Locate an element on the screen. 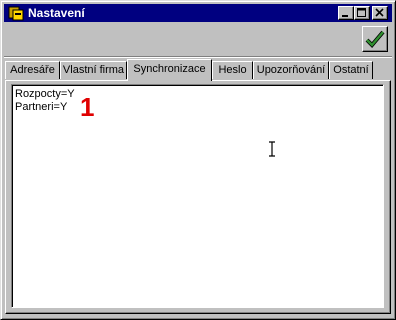  close-button is located at coordinates (380, 13).